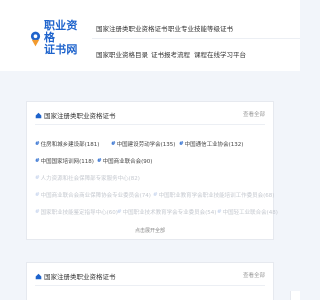  I want to click on nav-item-online-learning: 课程在线学习平台, so click(220, 54).